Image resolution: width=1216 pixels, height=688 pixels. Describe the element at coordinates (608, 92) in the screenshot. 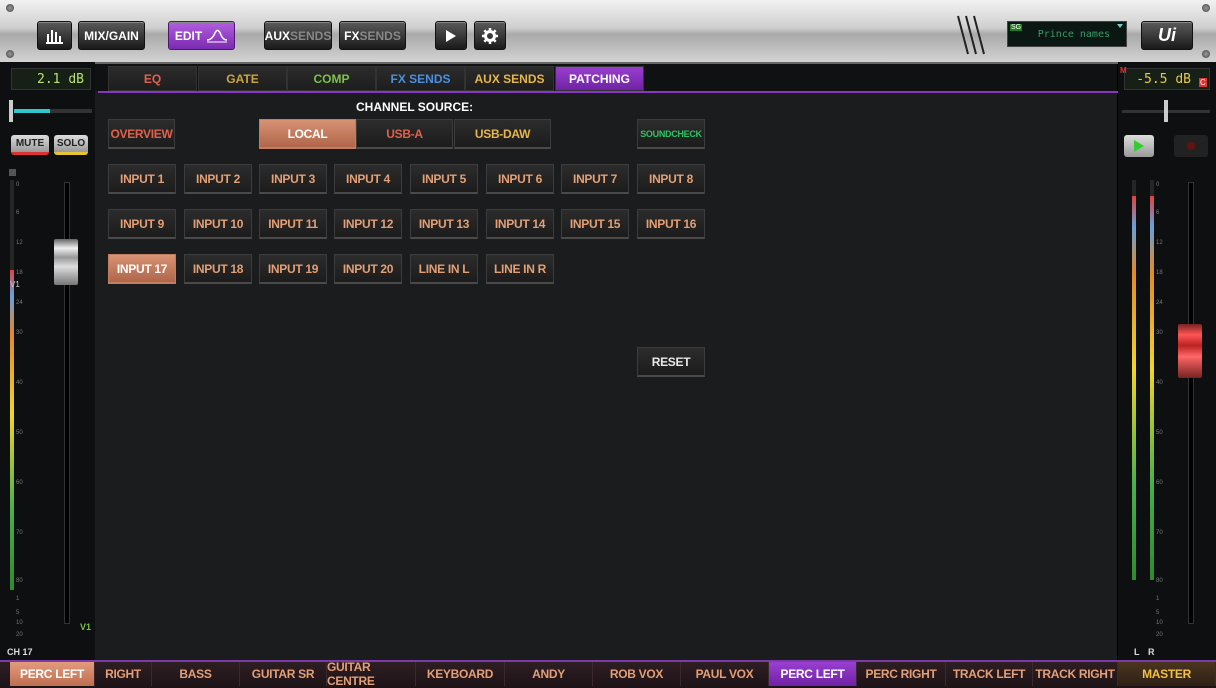

I see `tab-underline` at that location.